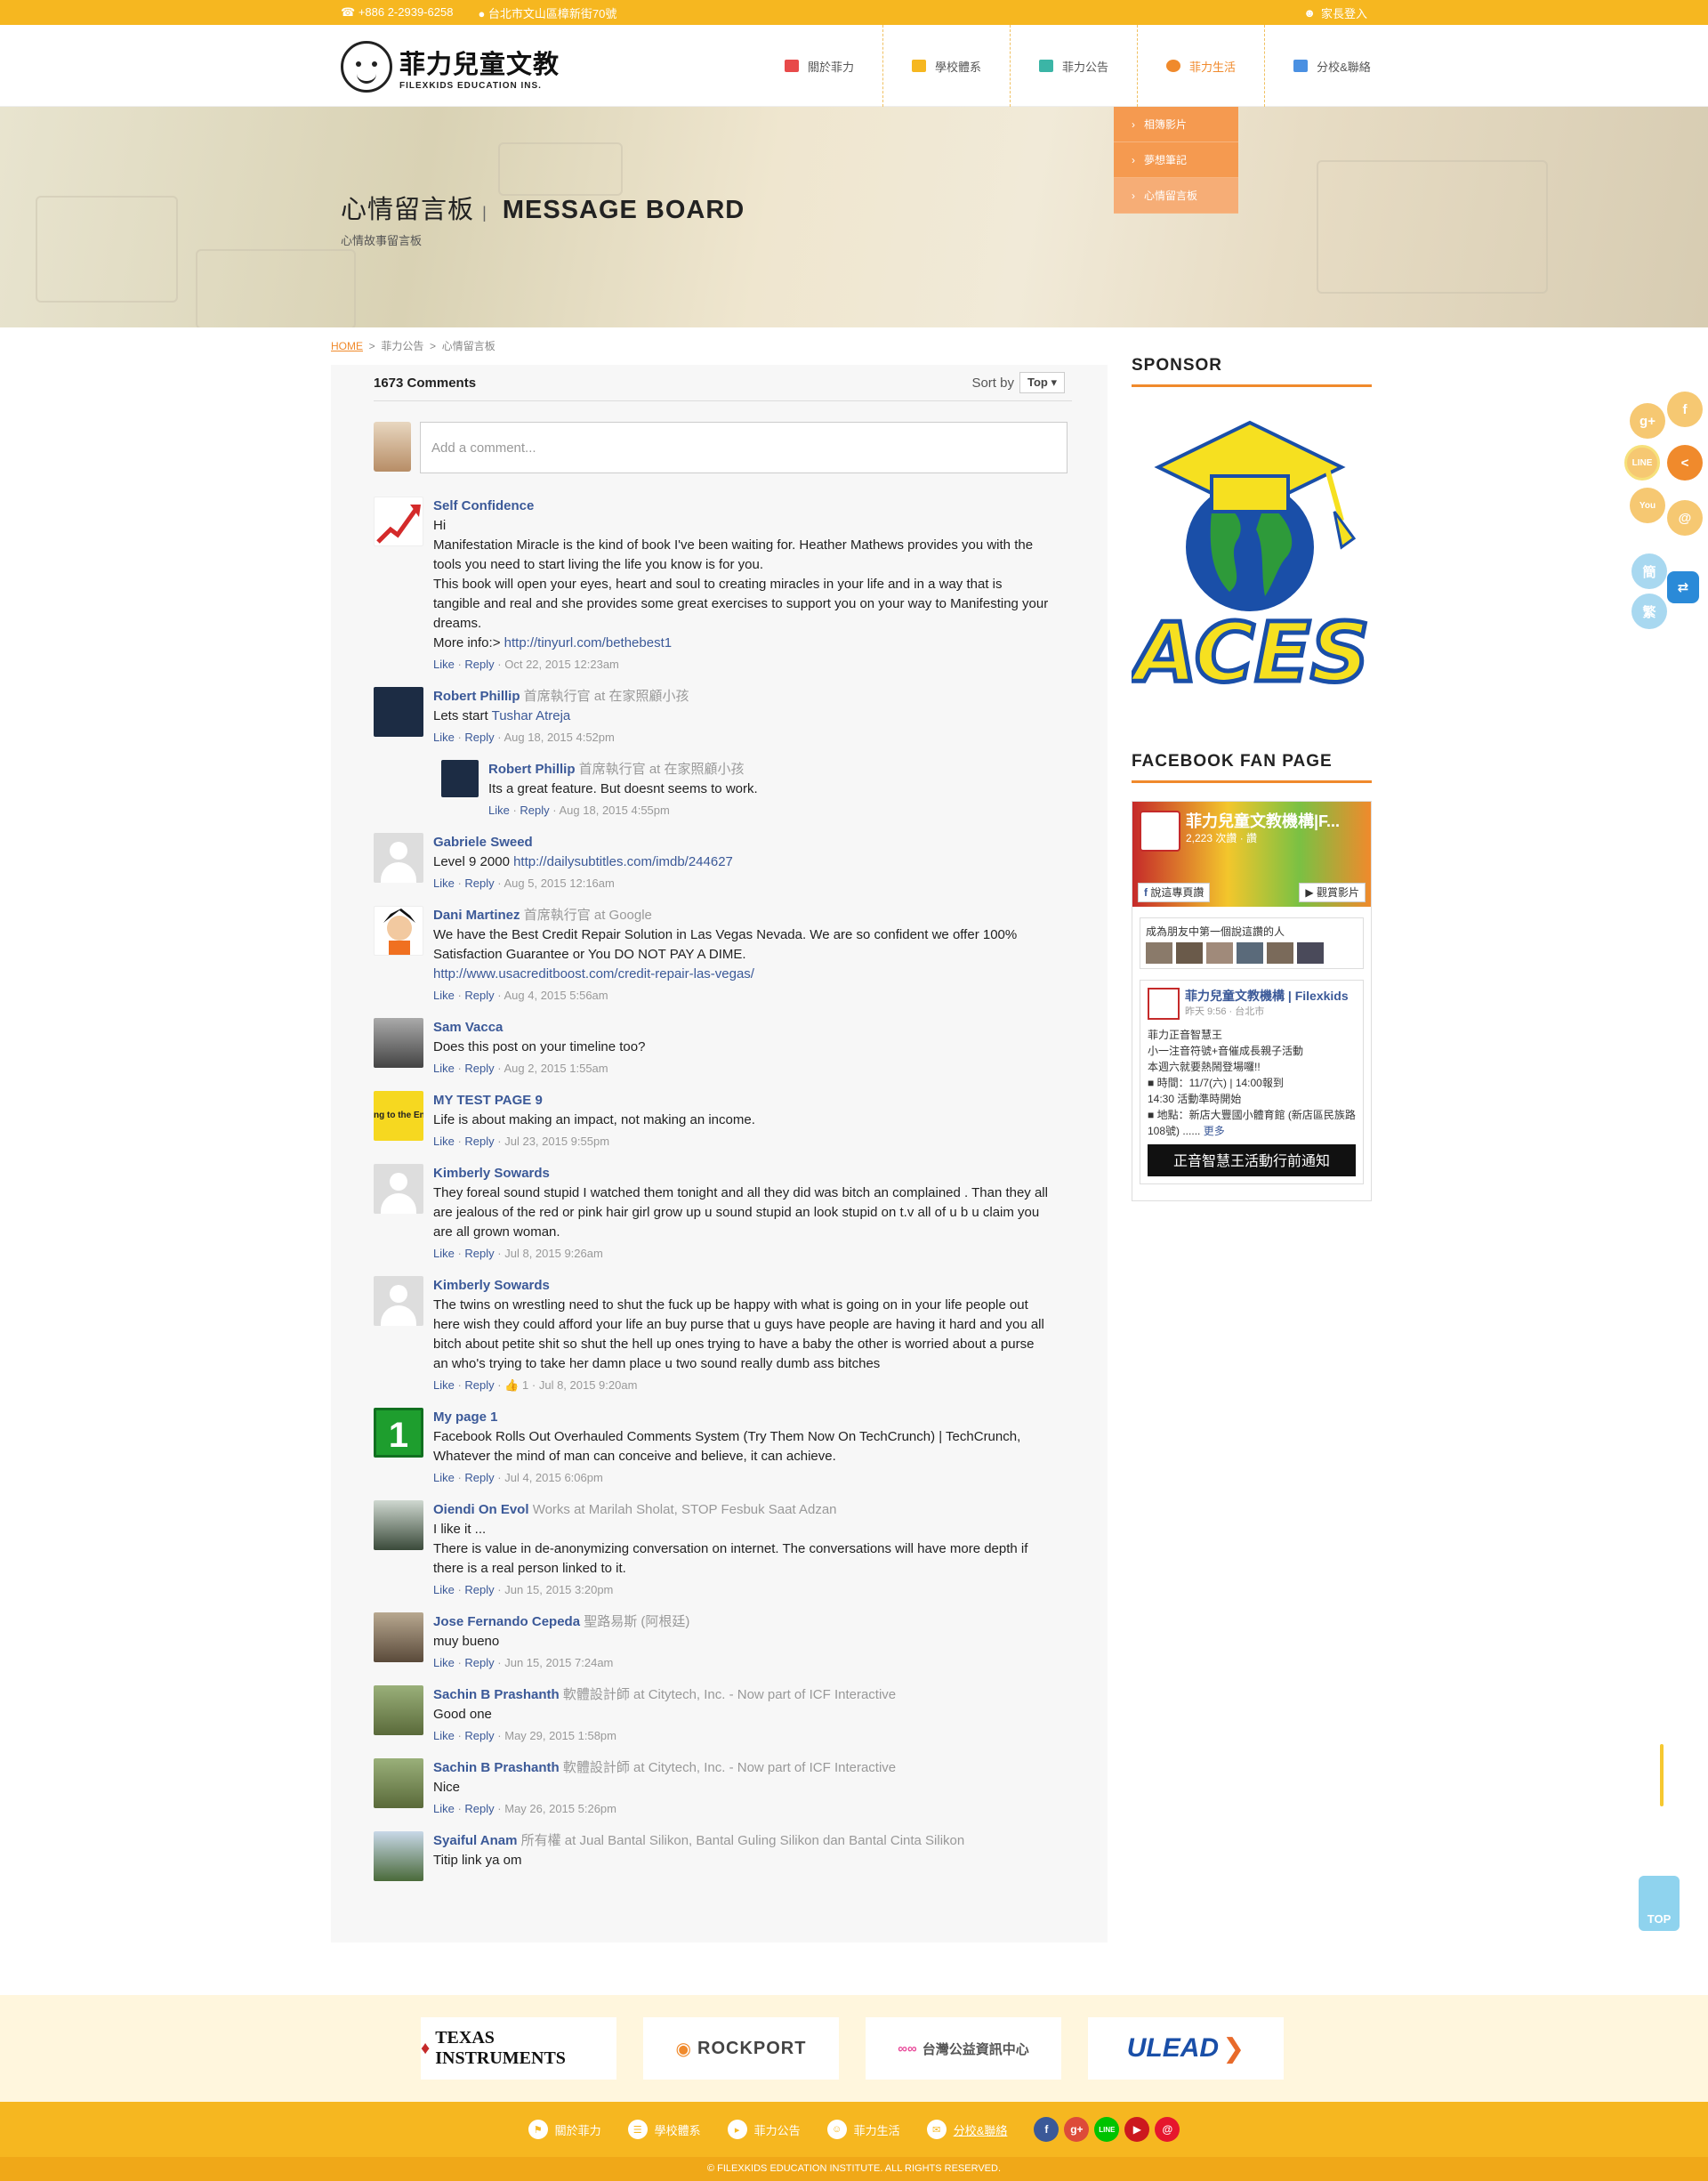  I want to click on flag-icon, so click(792, 66).